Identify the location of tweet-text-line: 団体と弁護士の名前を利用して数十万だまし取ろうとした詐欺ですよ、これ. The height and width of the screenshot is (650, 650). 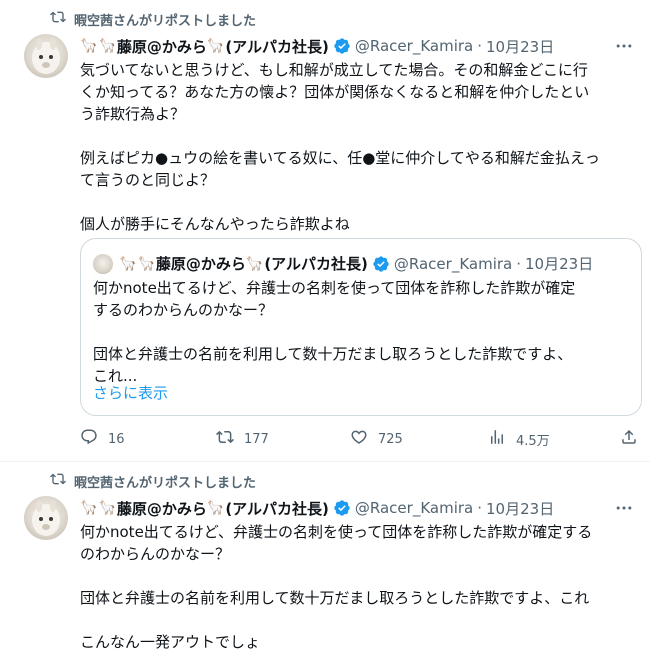
(335, 598).